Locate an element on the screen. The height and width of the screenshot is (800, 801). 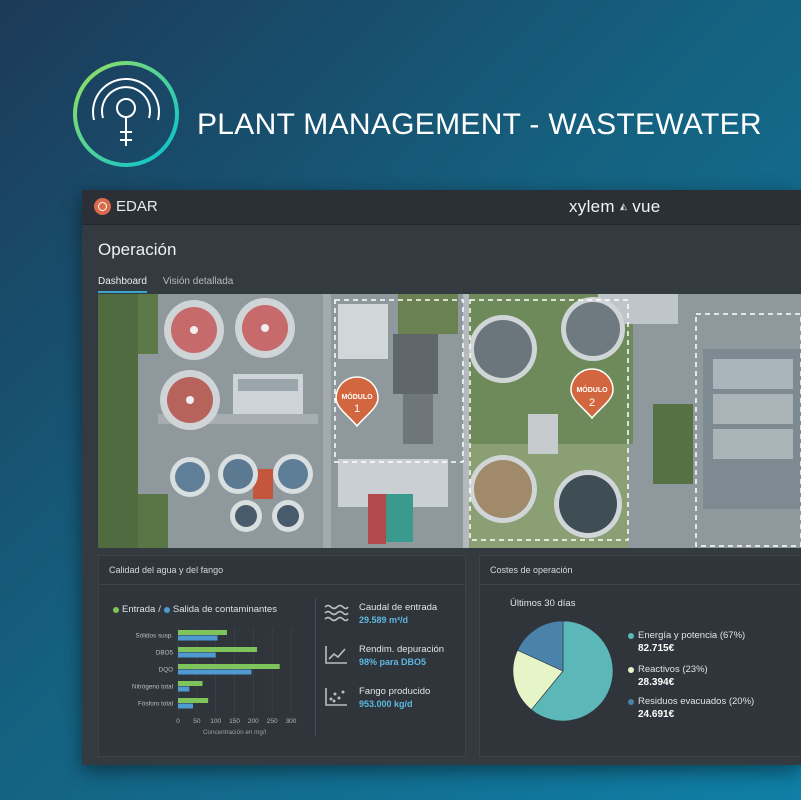
tab-vision-detallada: Visión detallada is located at coordinates (198, 284).